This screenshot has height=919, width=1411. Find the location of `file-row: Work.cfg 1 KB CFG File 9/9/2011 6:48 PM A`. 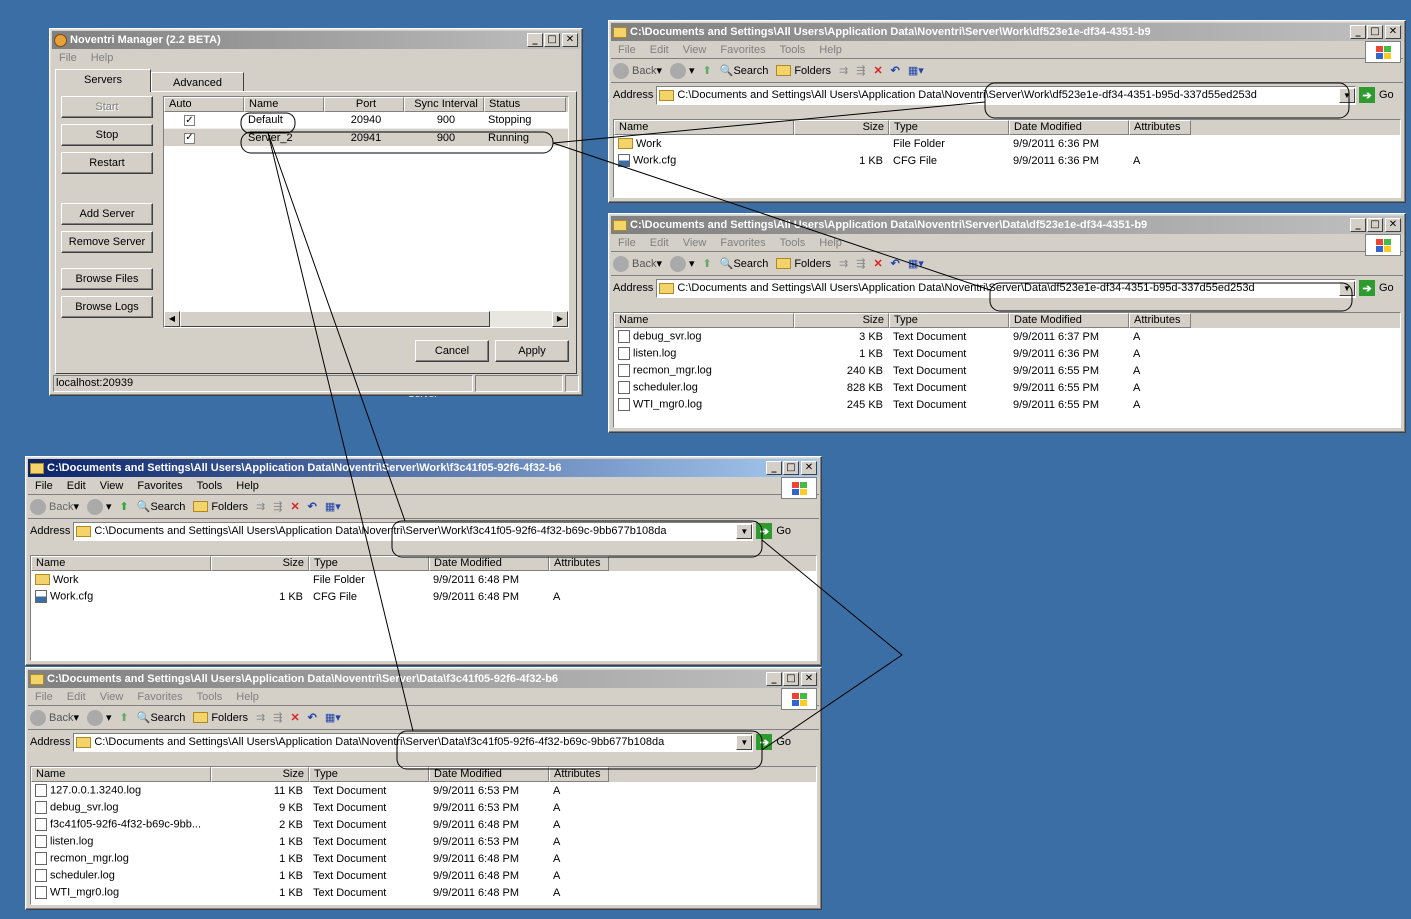

file-row: Work.cfg 1 KB CFG File 9/9/2011 6:48 PM A is located at coordinates (423, 596).